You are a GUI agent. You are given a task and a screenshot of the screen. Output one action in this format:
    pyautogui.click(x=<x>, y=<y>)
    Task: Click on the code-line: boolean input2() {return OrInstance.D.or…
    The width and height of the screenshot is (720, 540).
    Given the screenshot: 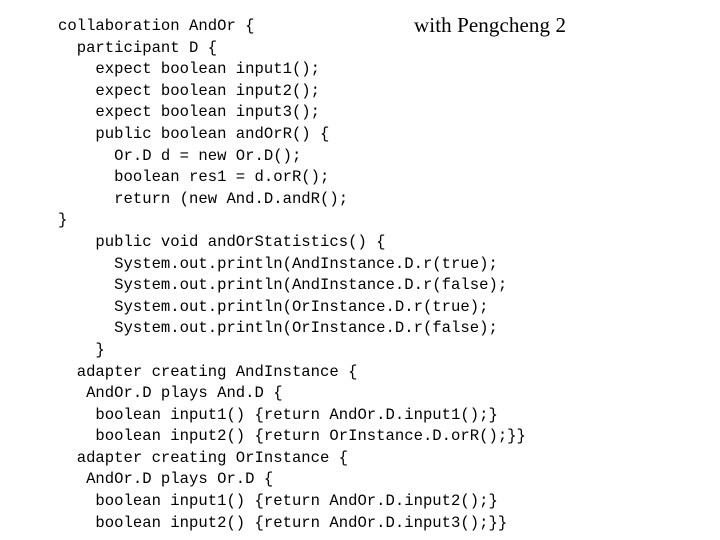 What is the action you would take?
    pyautogui.click(x=292, y=436)
    